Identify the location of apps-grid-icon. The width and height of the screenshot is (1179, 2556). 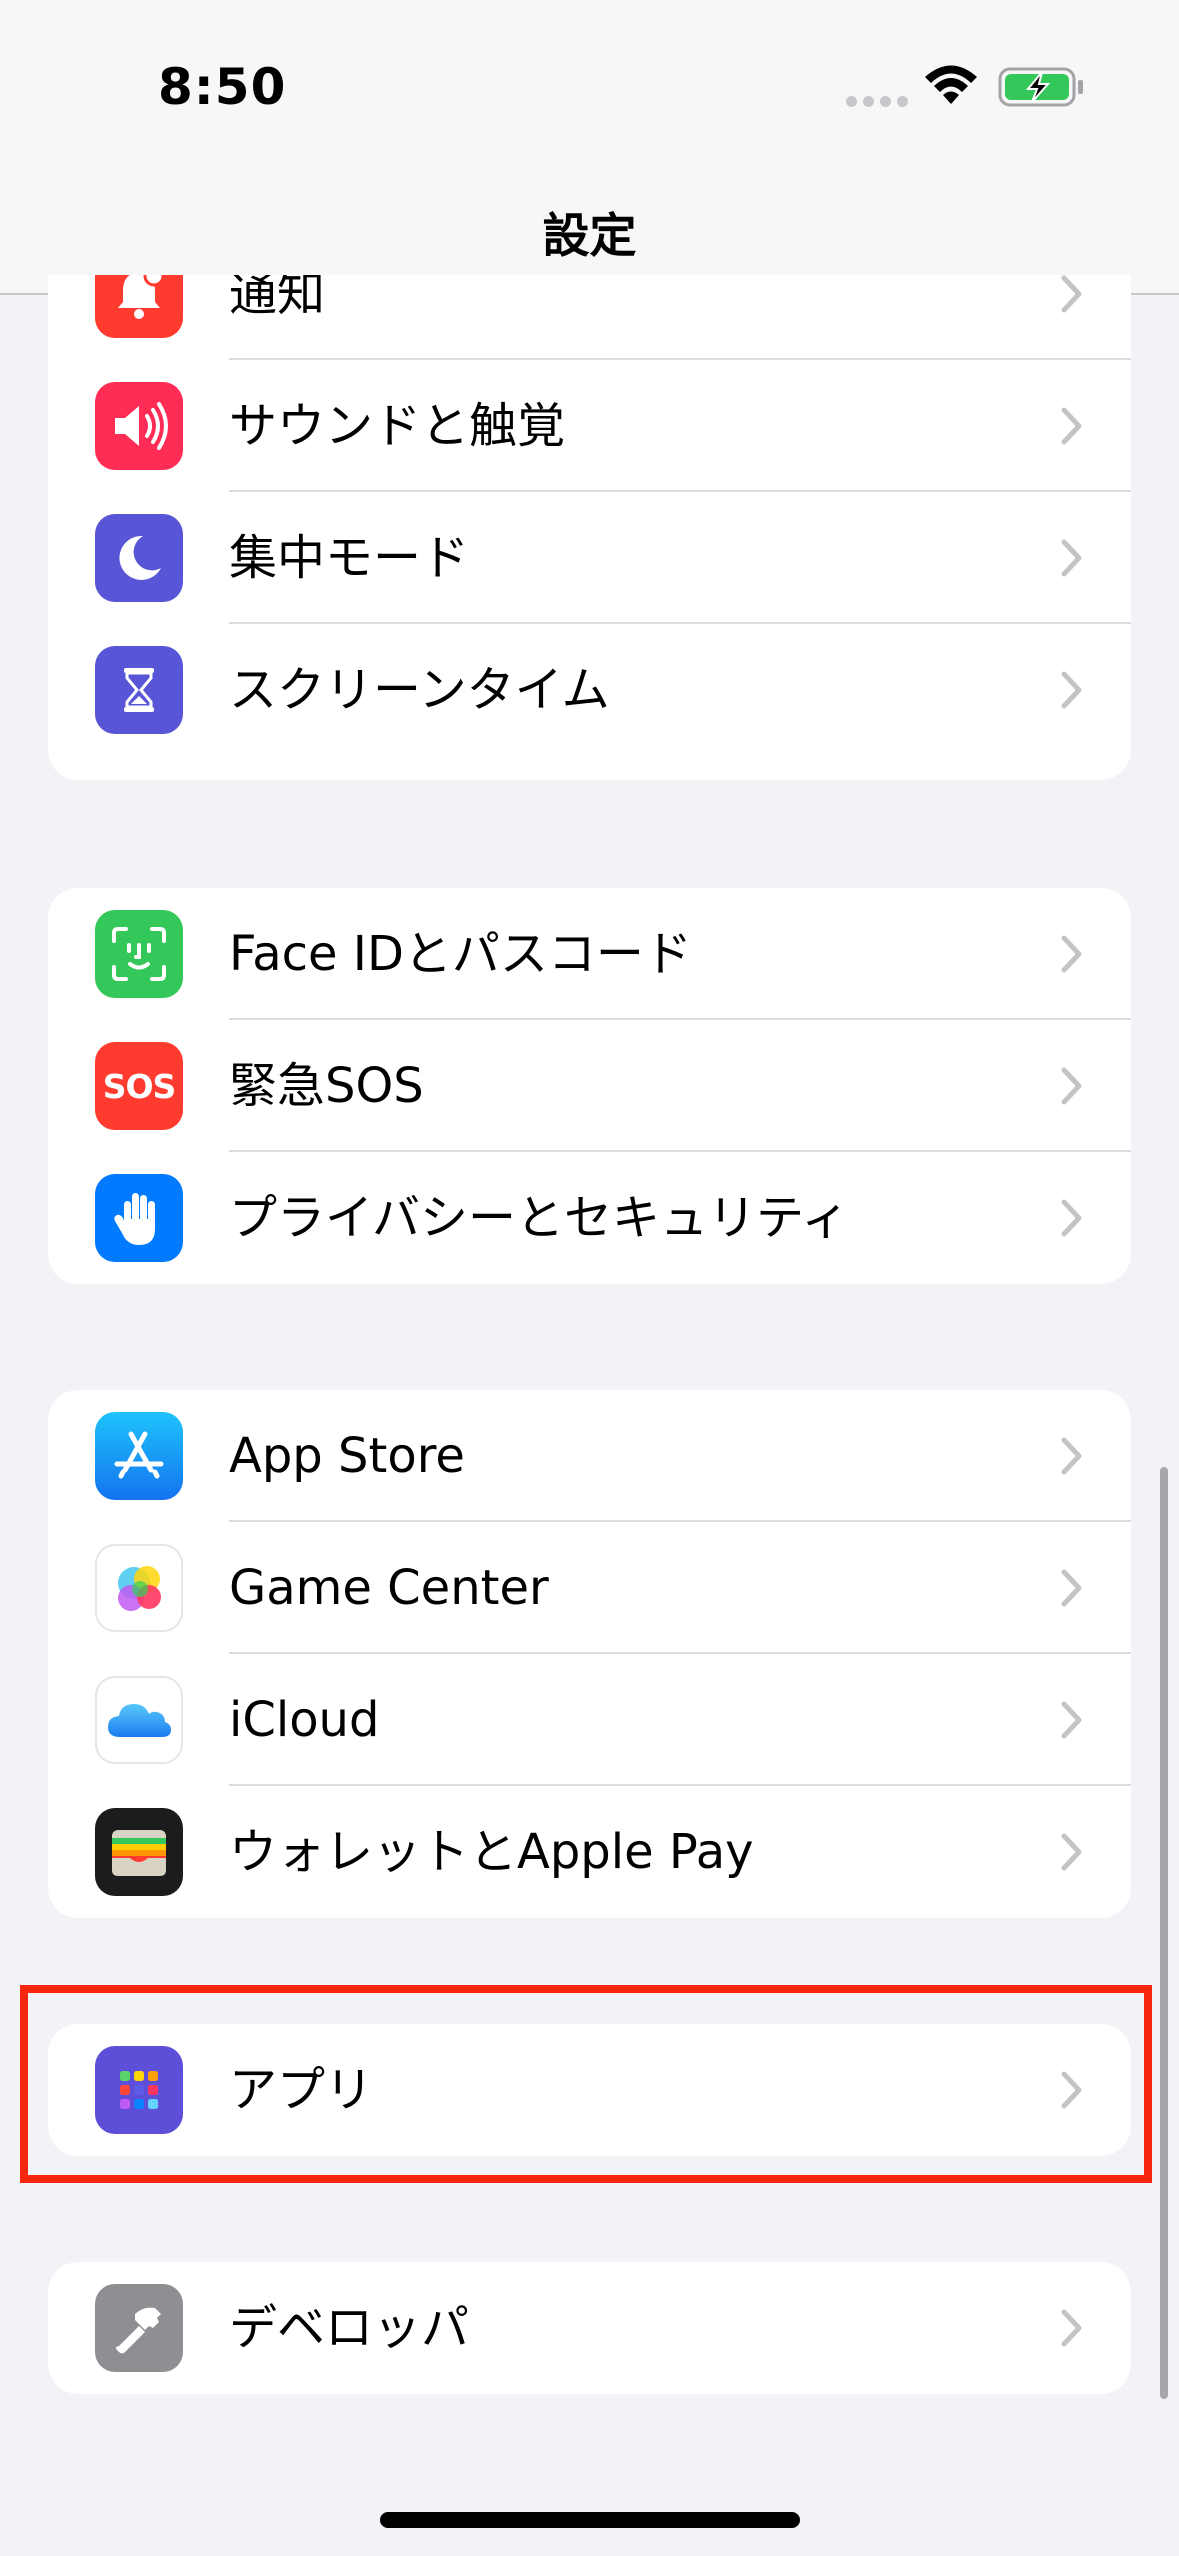
(139, 2090).